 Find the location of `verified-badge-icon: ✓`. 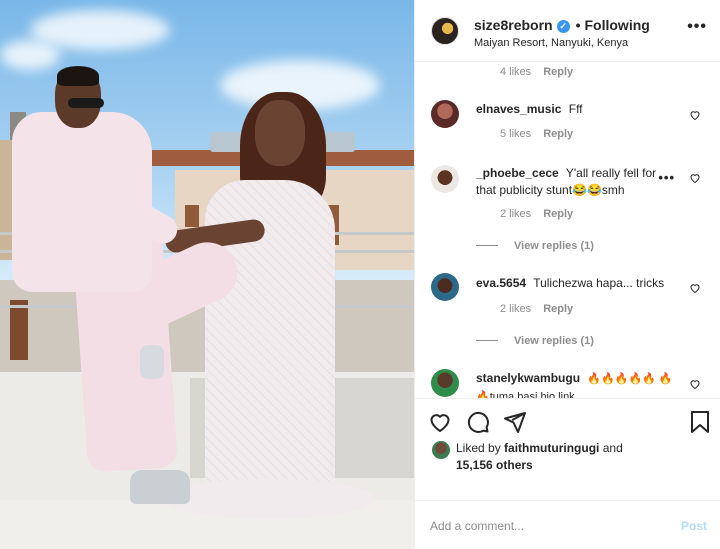

verified-badge-icon: ✓ is located at coordinates (563, 26).